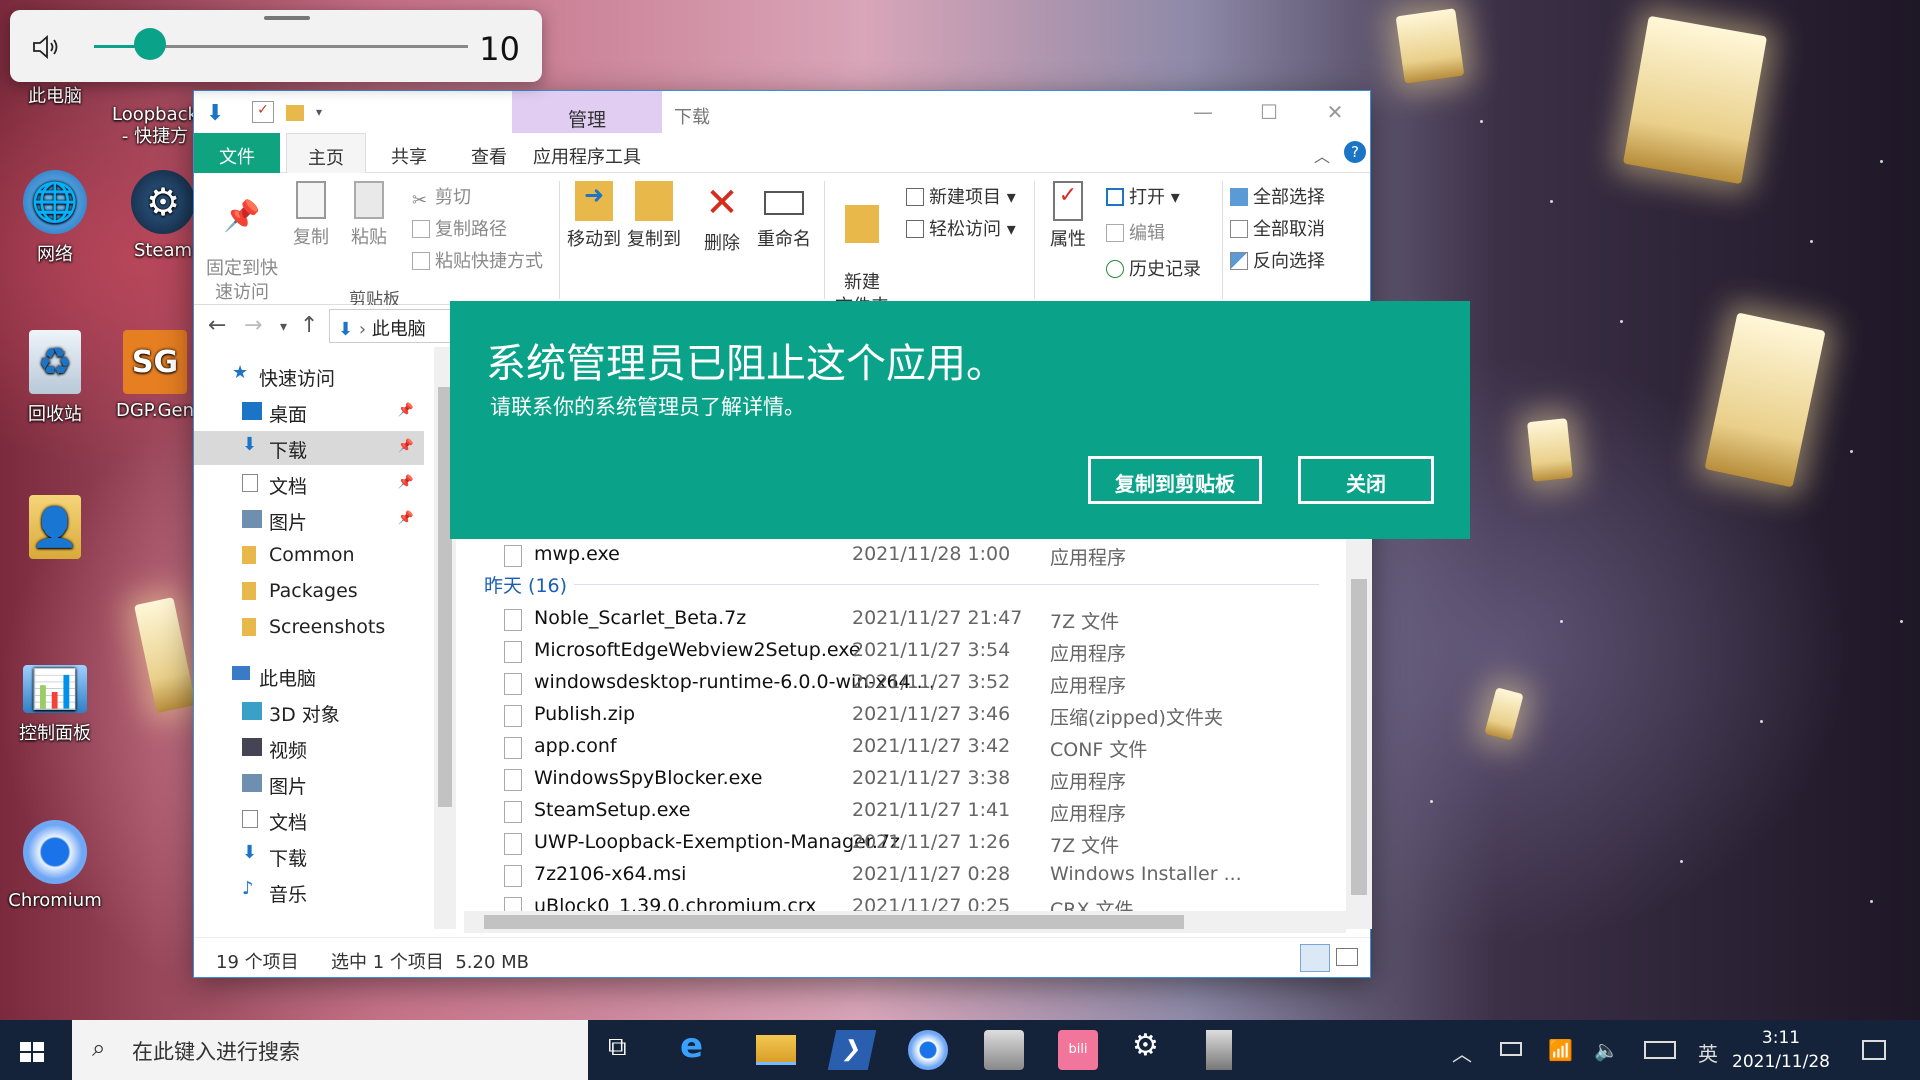 The image size is (1920, 1080). What do you see at coordinates (1269, 112) in the screenshot?
I see `maximize-button: ☐` at bounding box center [1269, 112].